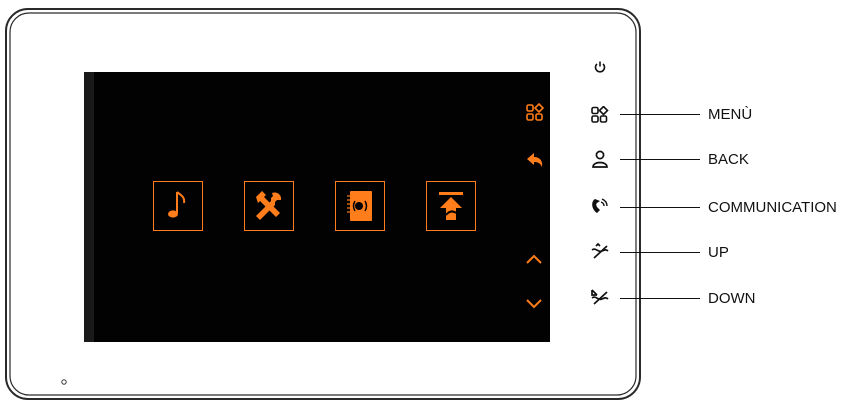 This screenshot has width=853, height=402. I want to click on upload-arrow-icon, so click(451, 206).